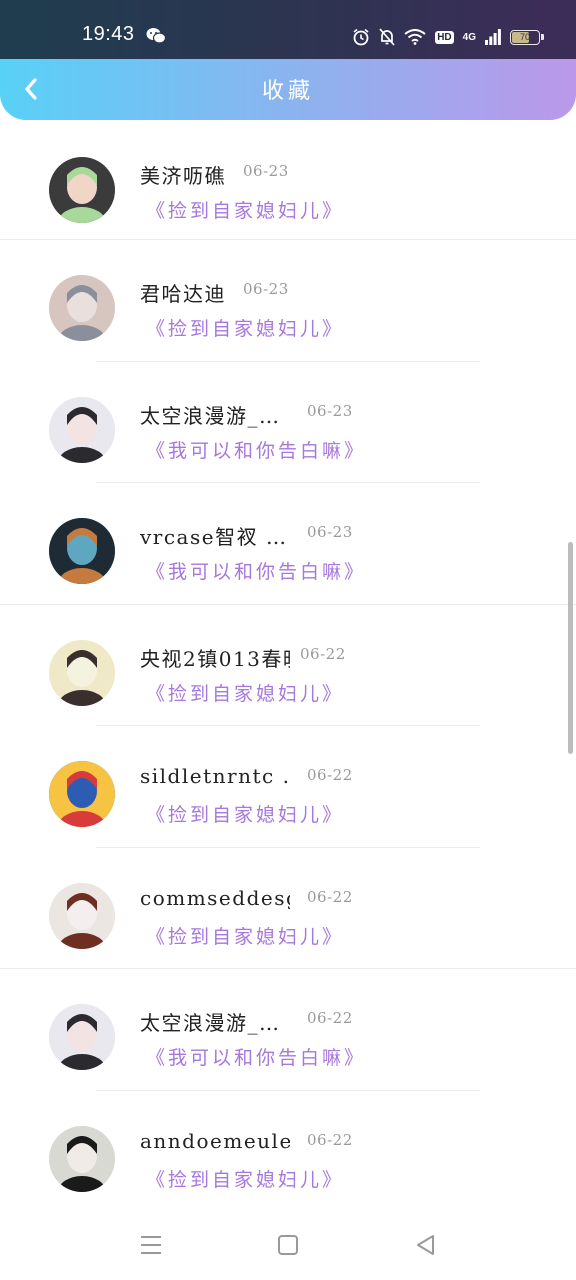 The width and height of the screenshot is (576, 1280). Describe the element at coordinates (361, 37) in the screenshot. I see `alarm-icon` at that location.